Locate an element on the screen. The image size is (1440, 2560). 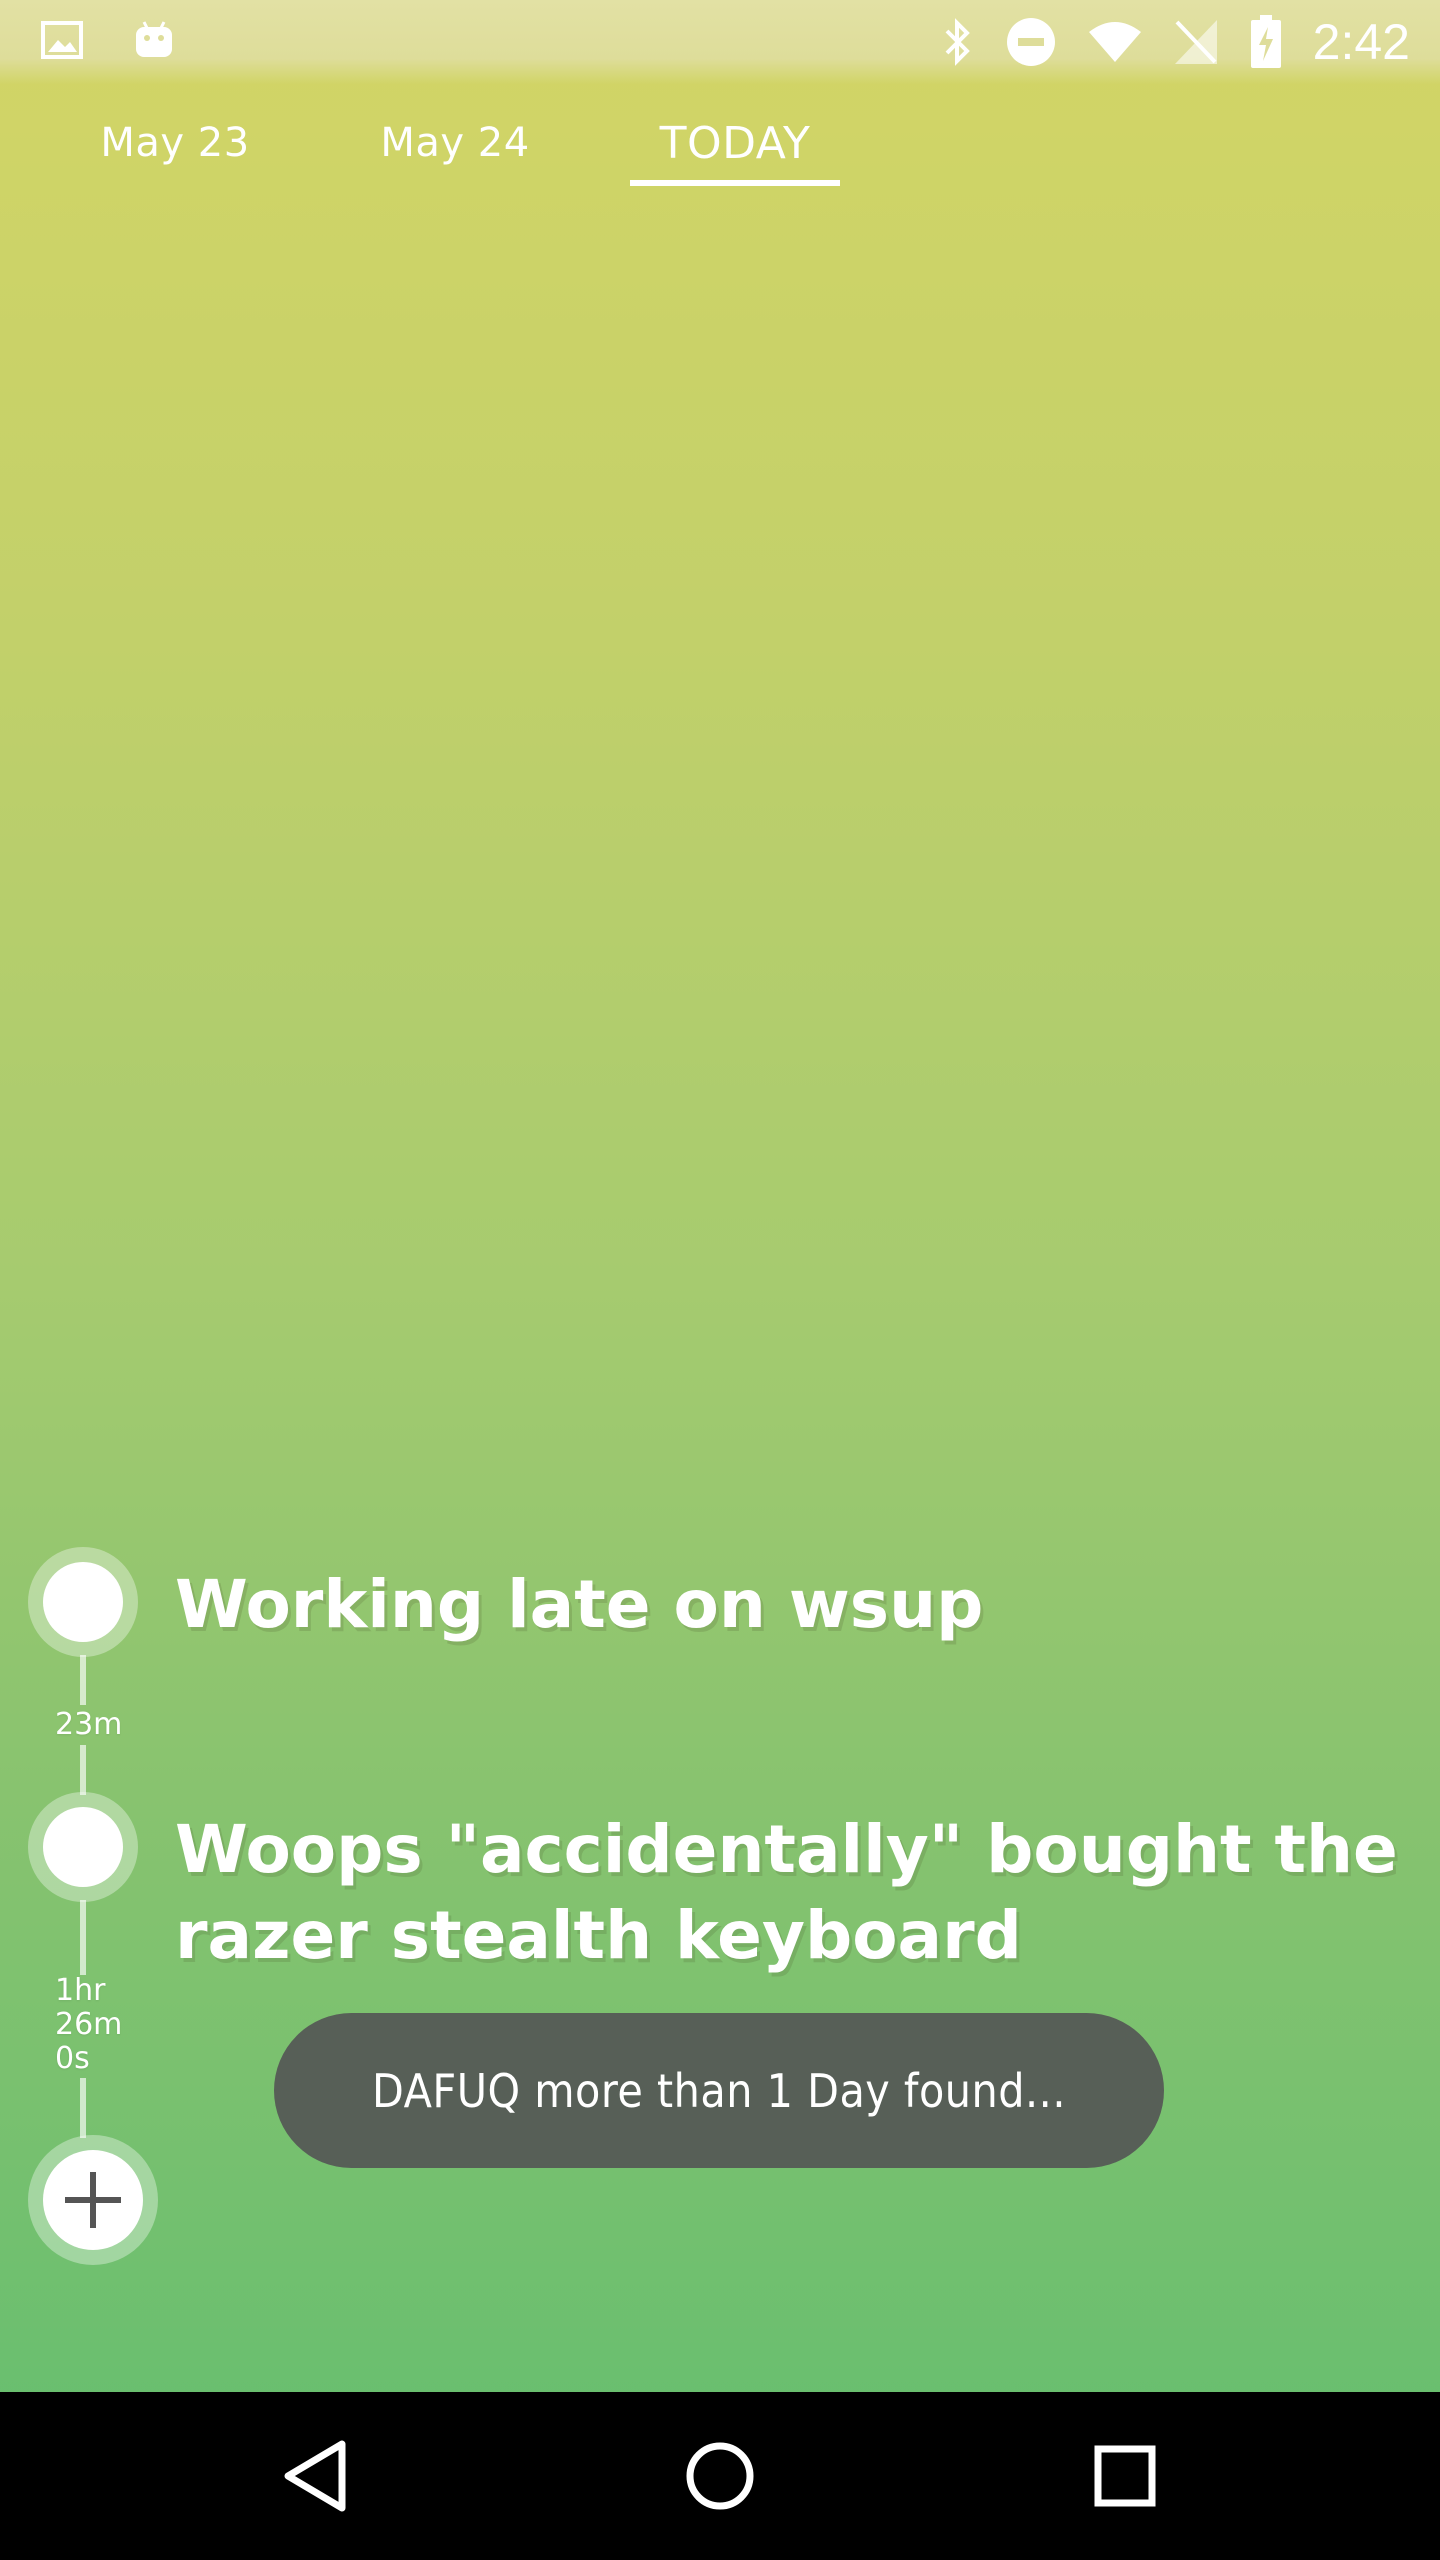
wifi-icon is located at coordinates (1115, 42).